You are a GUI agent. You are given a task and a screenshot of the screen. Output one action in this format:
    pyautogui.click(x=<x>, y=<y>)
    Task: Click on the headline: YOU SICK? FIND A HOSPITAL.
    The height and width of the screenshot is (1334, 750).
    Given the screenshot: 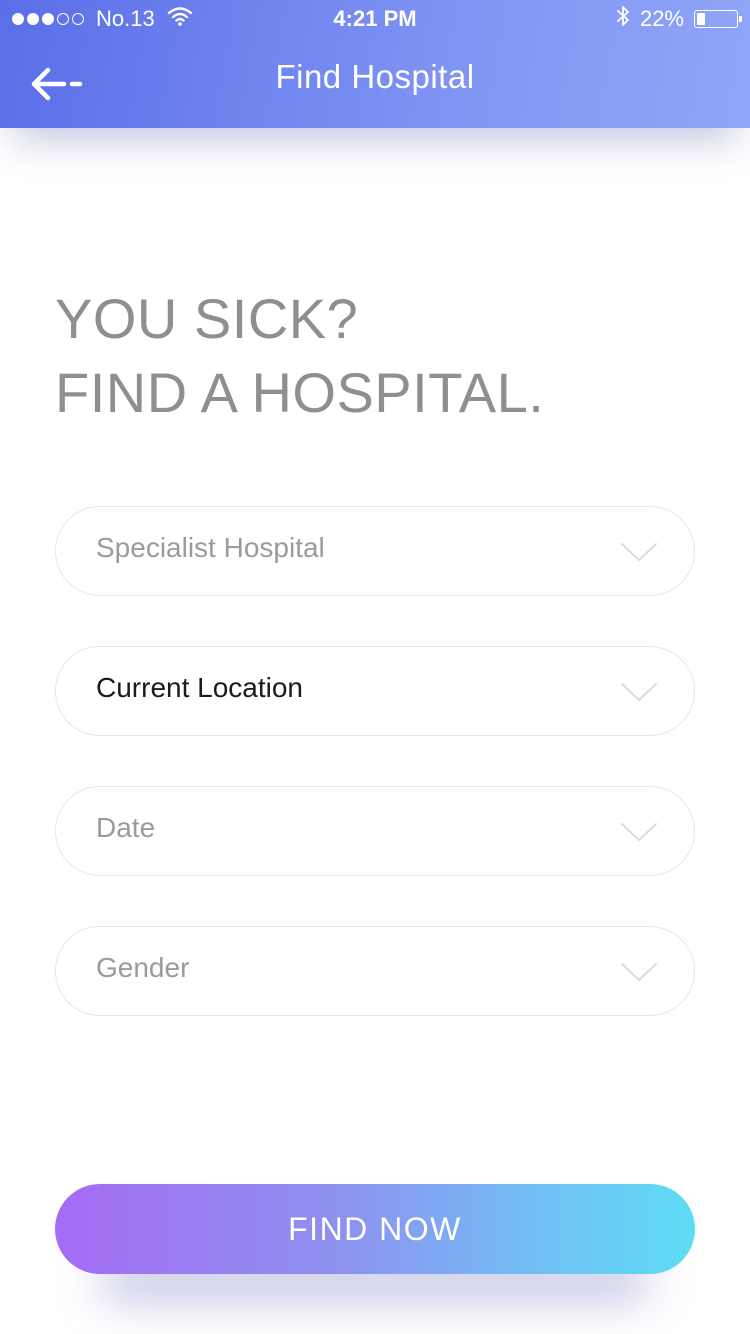 What is the action you would take?
    pyautogui.click(x=299, y=356)
    